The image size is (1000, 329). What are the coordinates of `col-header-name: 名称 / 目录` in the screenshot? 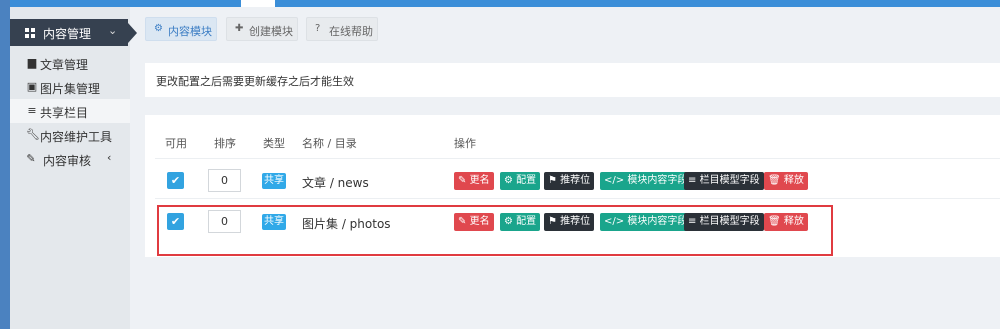 It's located at (329, 143).